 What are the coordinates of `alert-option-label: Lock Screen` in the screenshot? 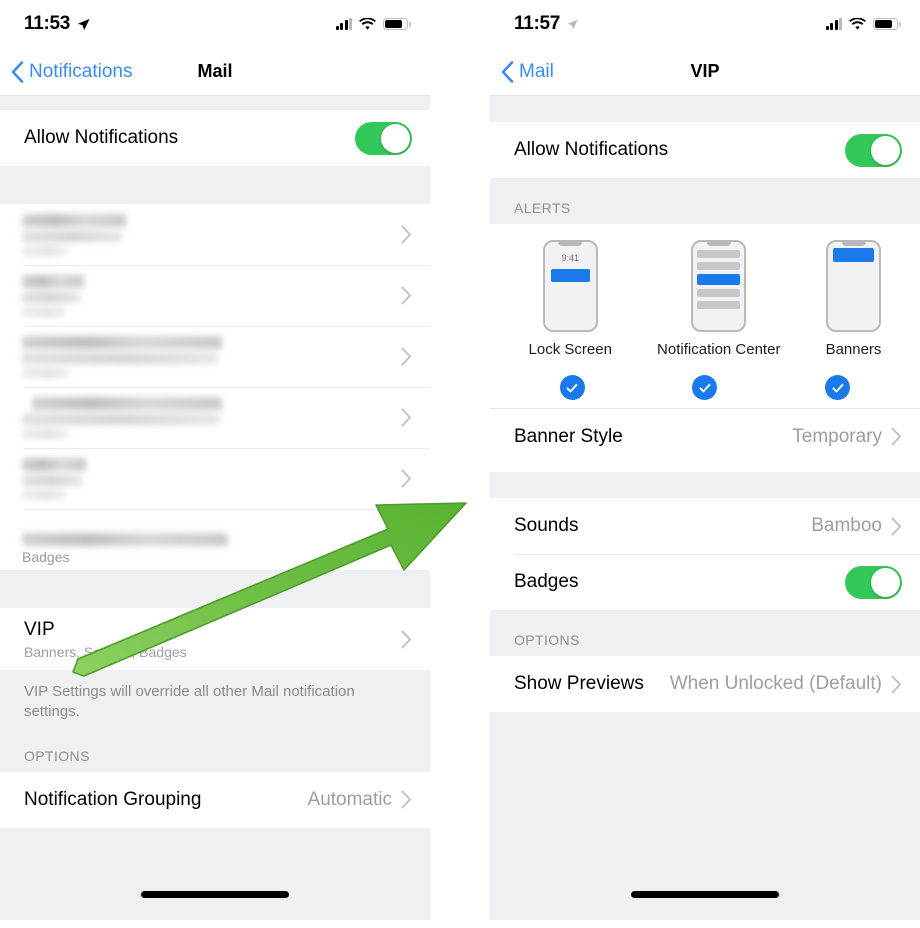 It's located at (570, 349).